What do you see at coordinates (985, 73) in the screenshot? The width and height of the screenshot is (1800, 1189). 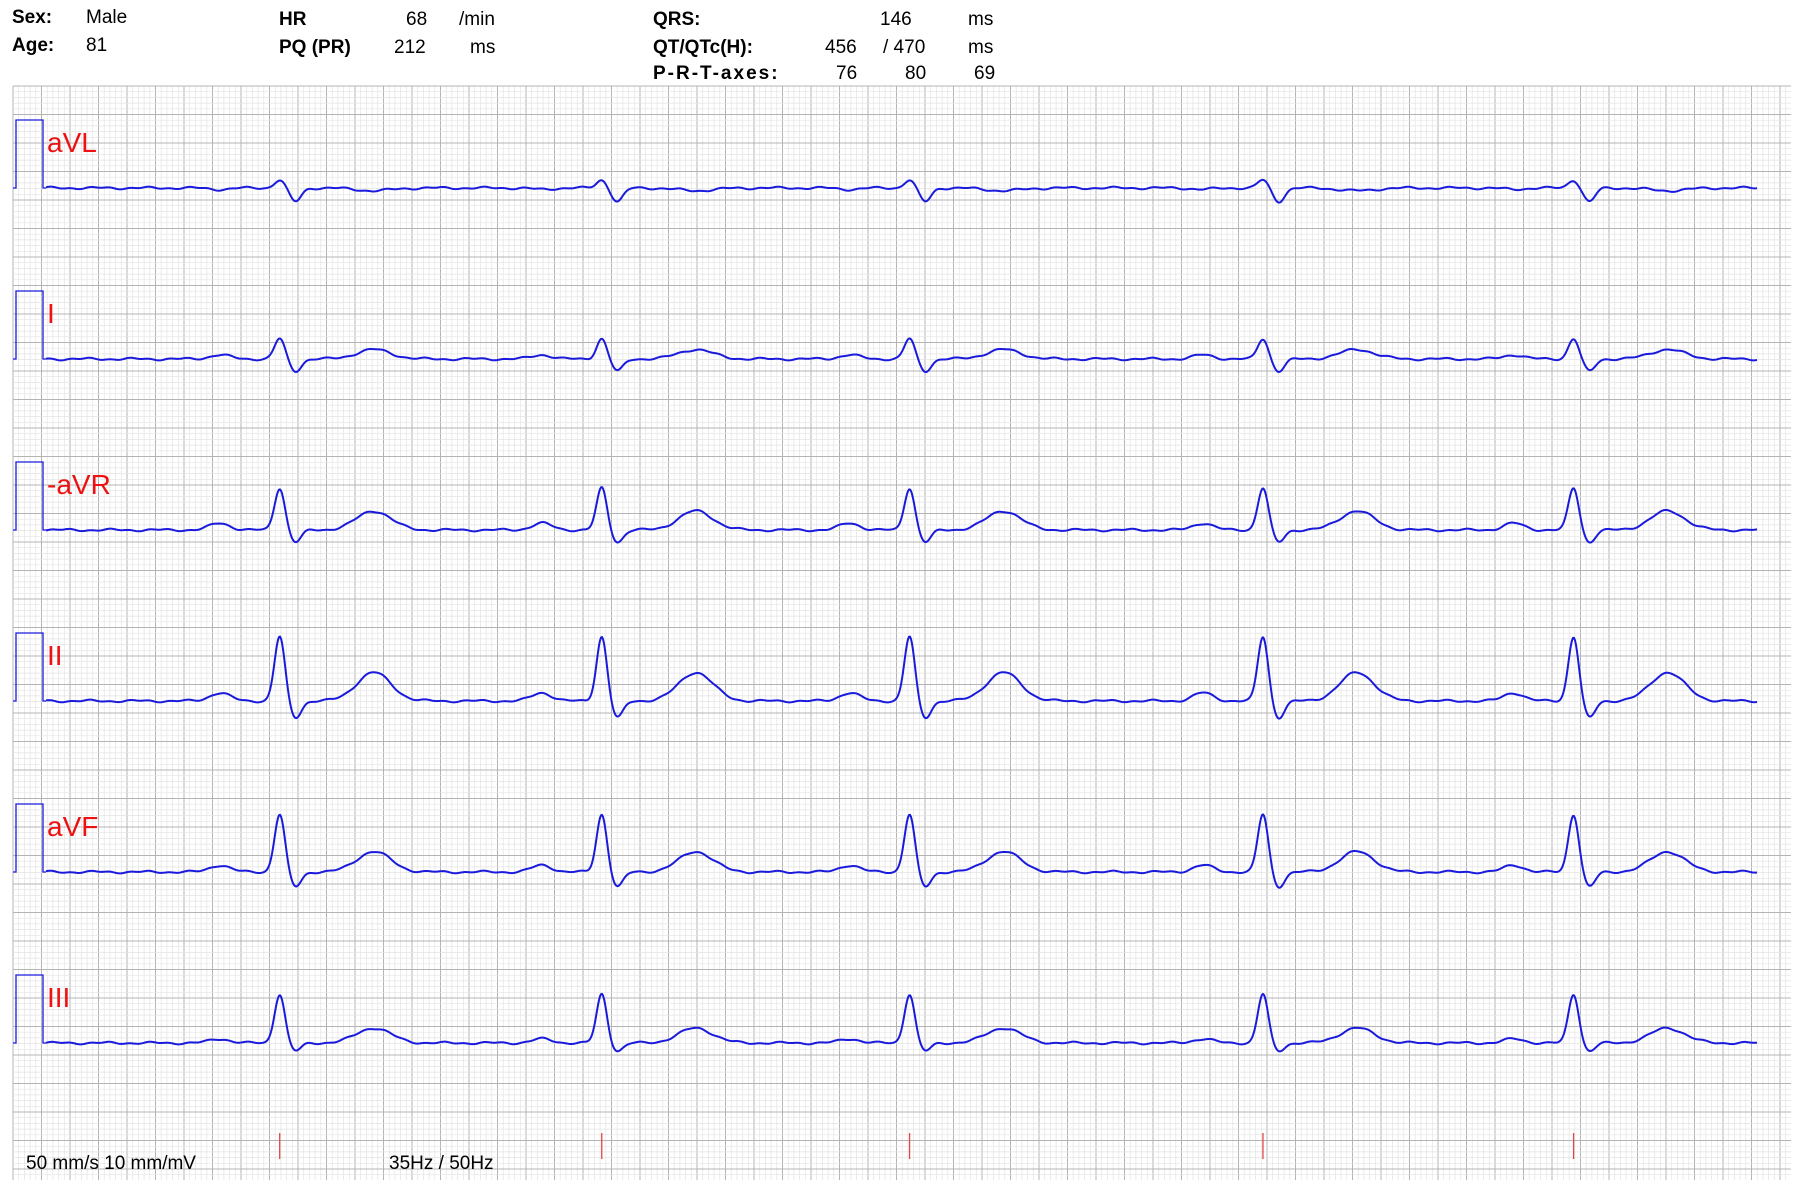 I see `t-axis-value: 69` at bounding box center [985, 73].